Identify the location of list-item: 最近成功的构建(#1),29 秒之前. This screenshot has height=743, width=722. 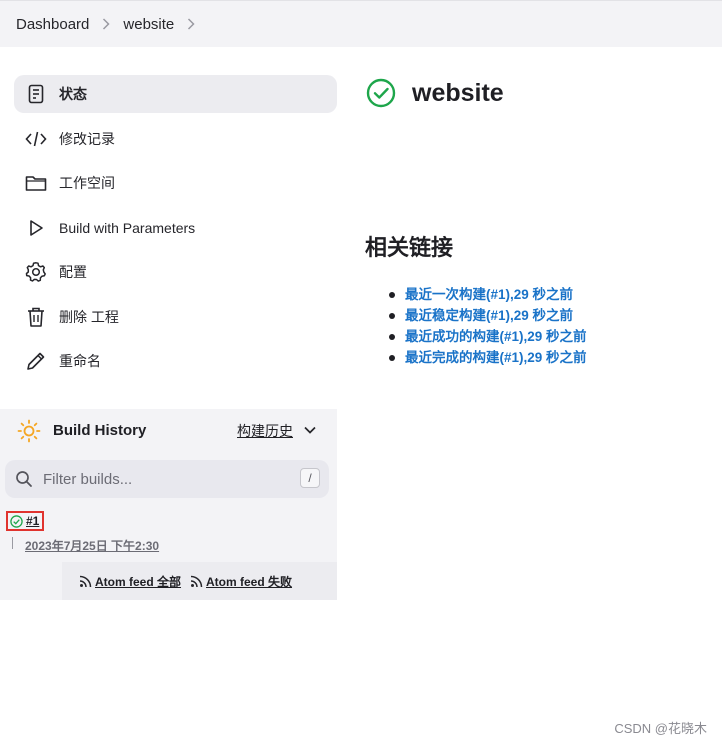
(484, 338).